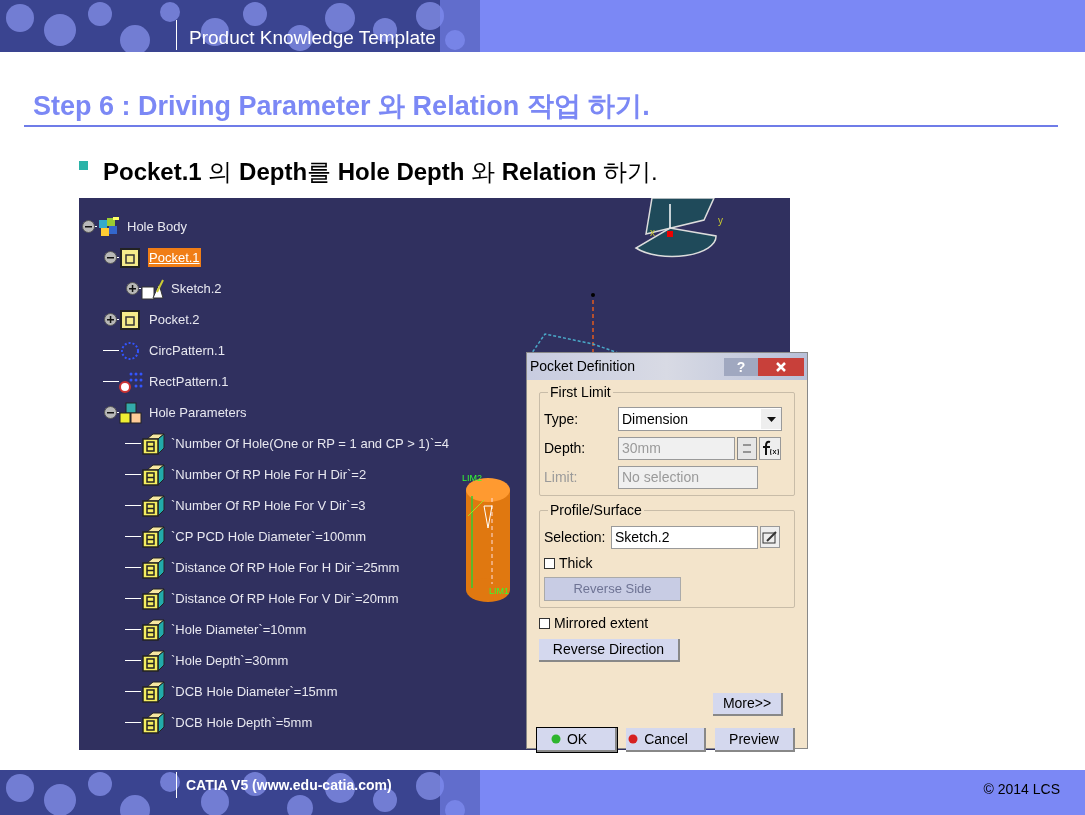 The width and height of the screenshot is (1085, 815). I want to click on bullet-text: Pocket.1 의 Depth를 Hole Depth 와 Relation 하기., so click(380, 172).